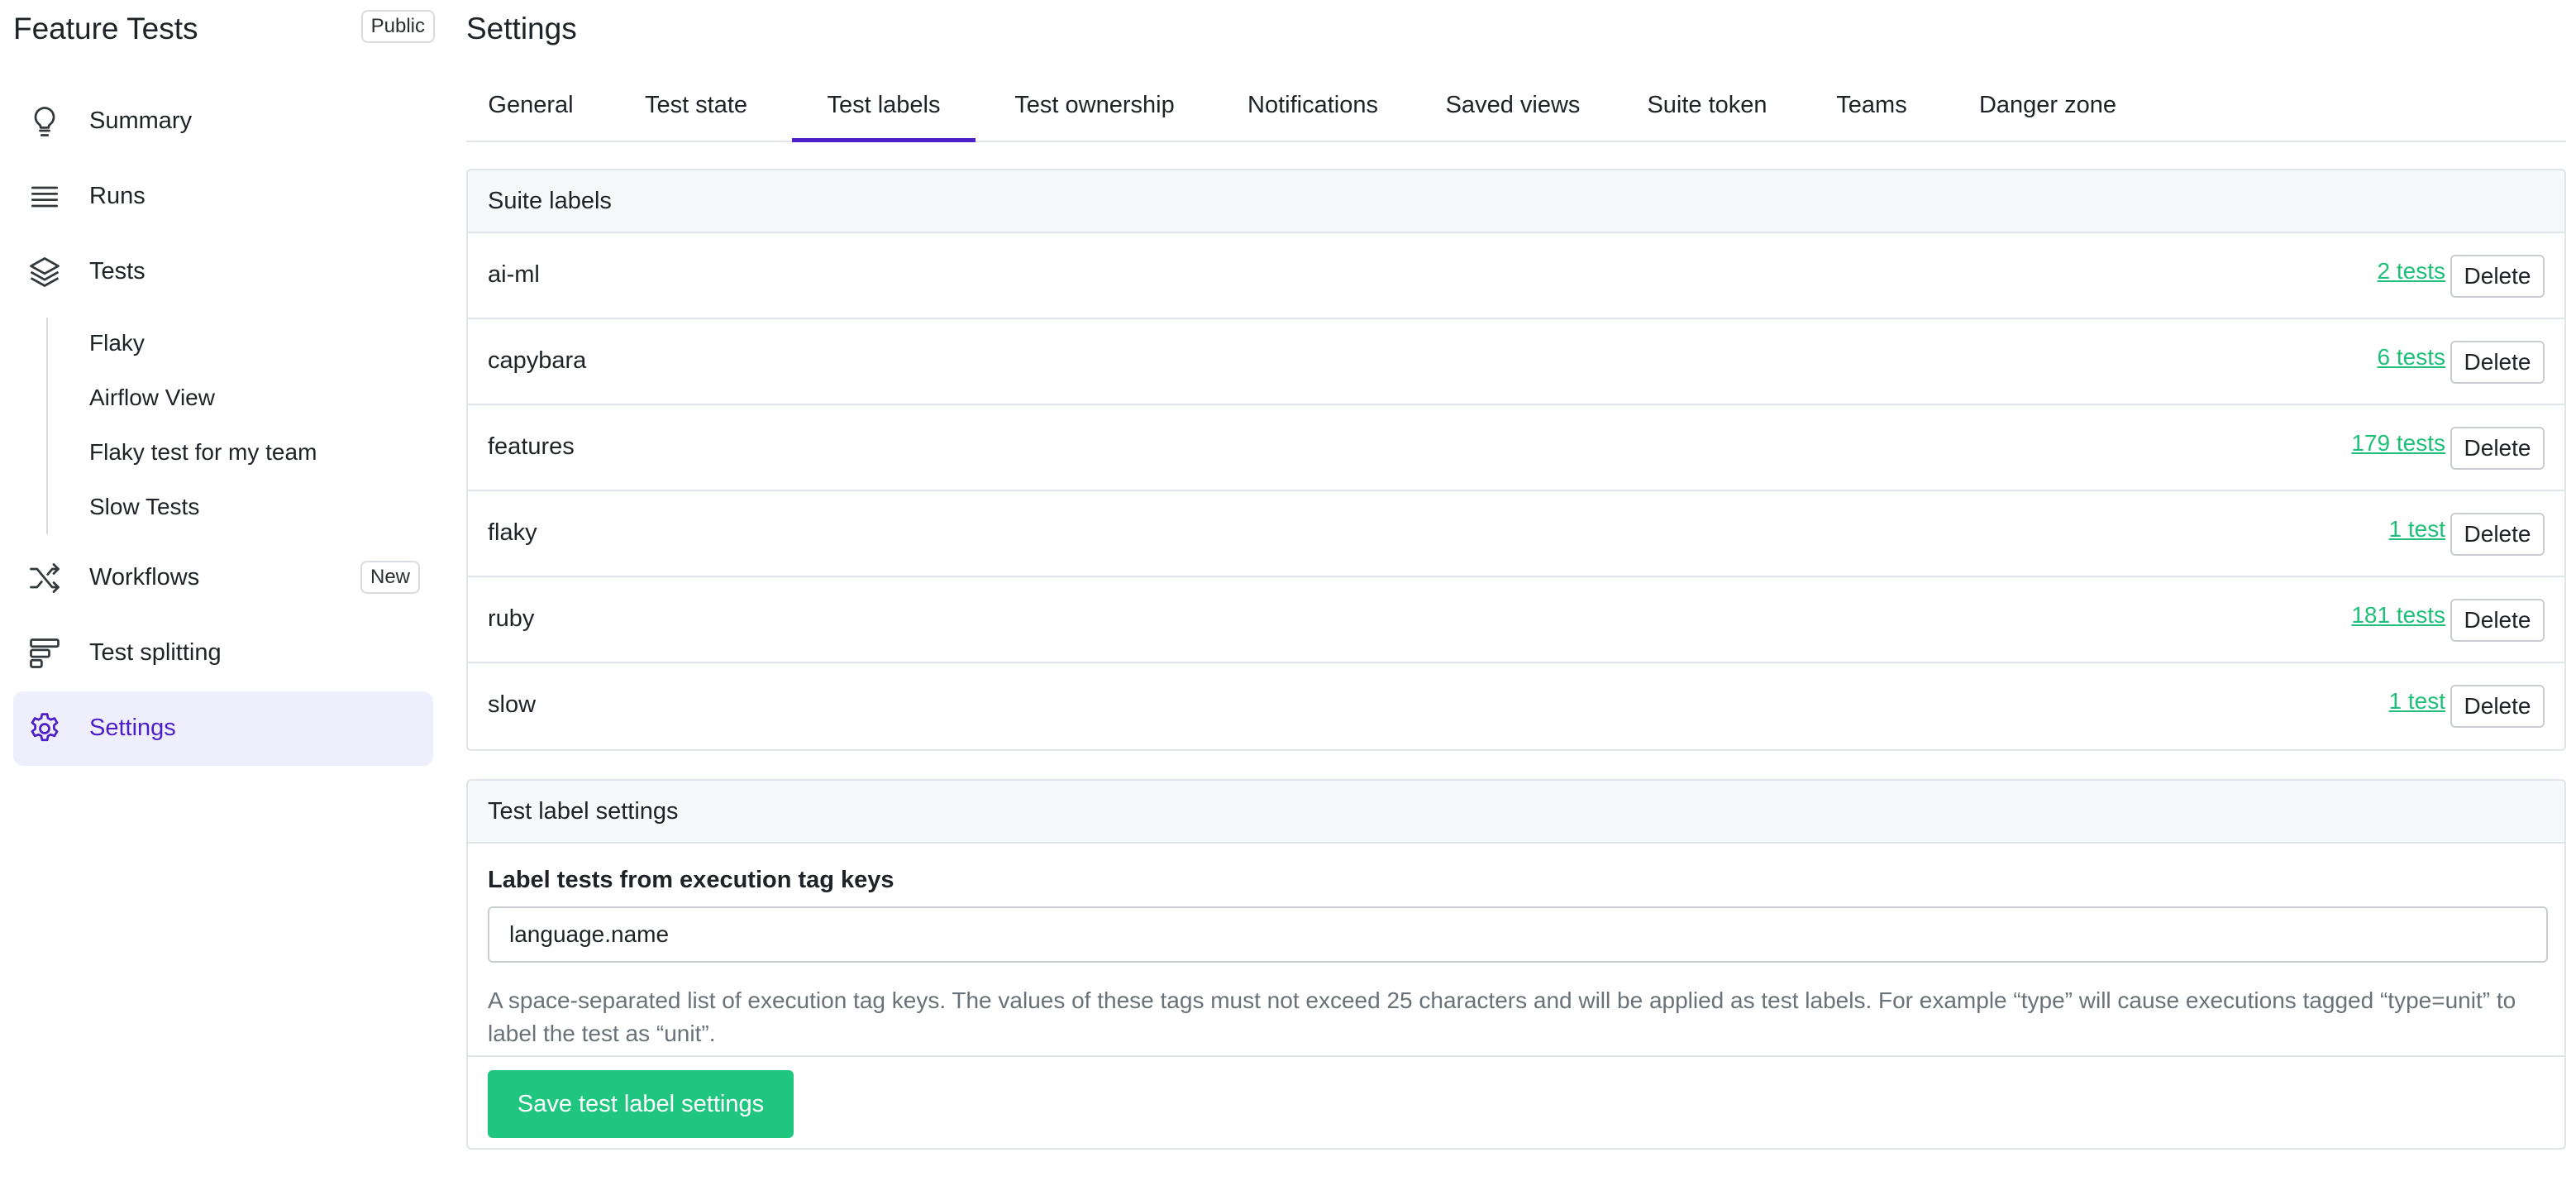 This screenshot has width=2576, height=1181. Describe the element at coordinates (1707, 114) in the screenshot. I see `tab-suite-token: Suite token` at that location.